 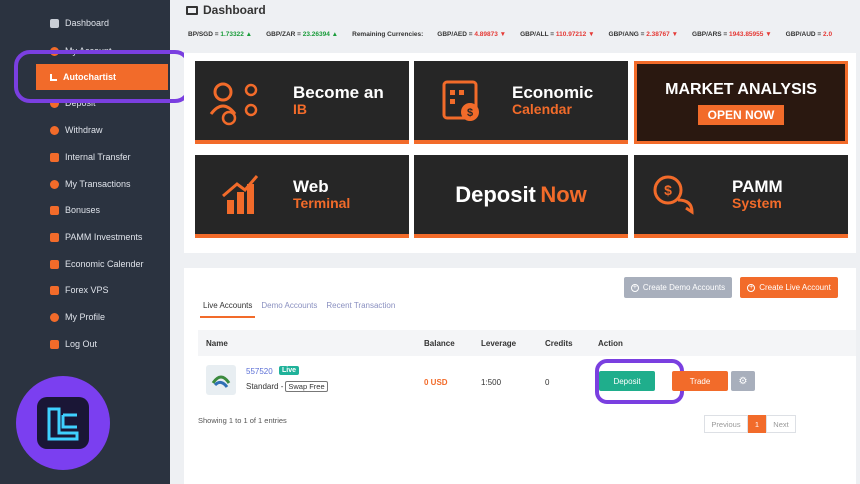 What do you see at coordinates (83, 210) in the screenshot?
I see `sidebar-item-label: Bonuses` at bounding box center [83, 210].